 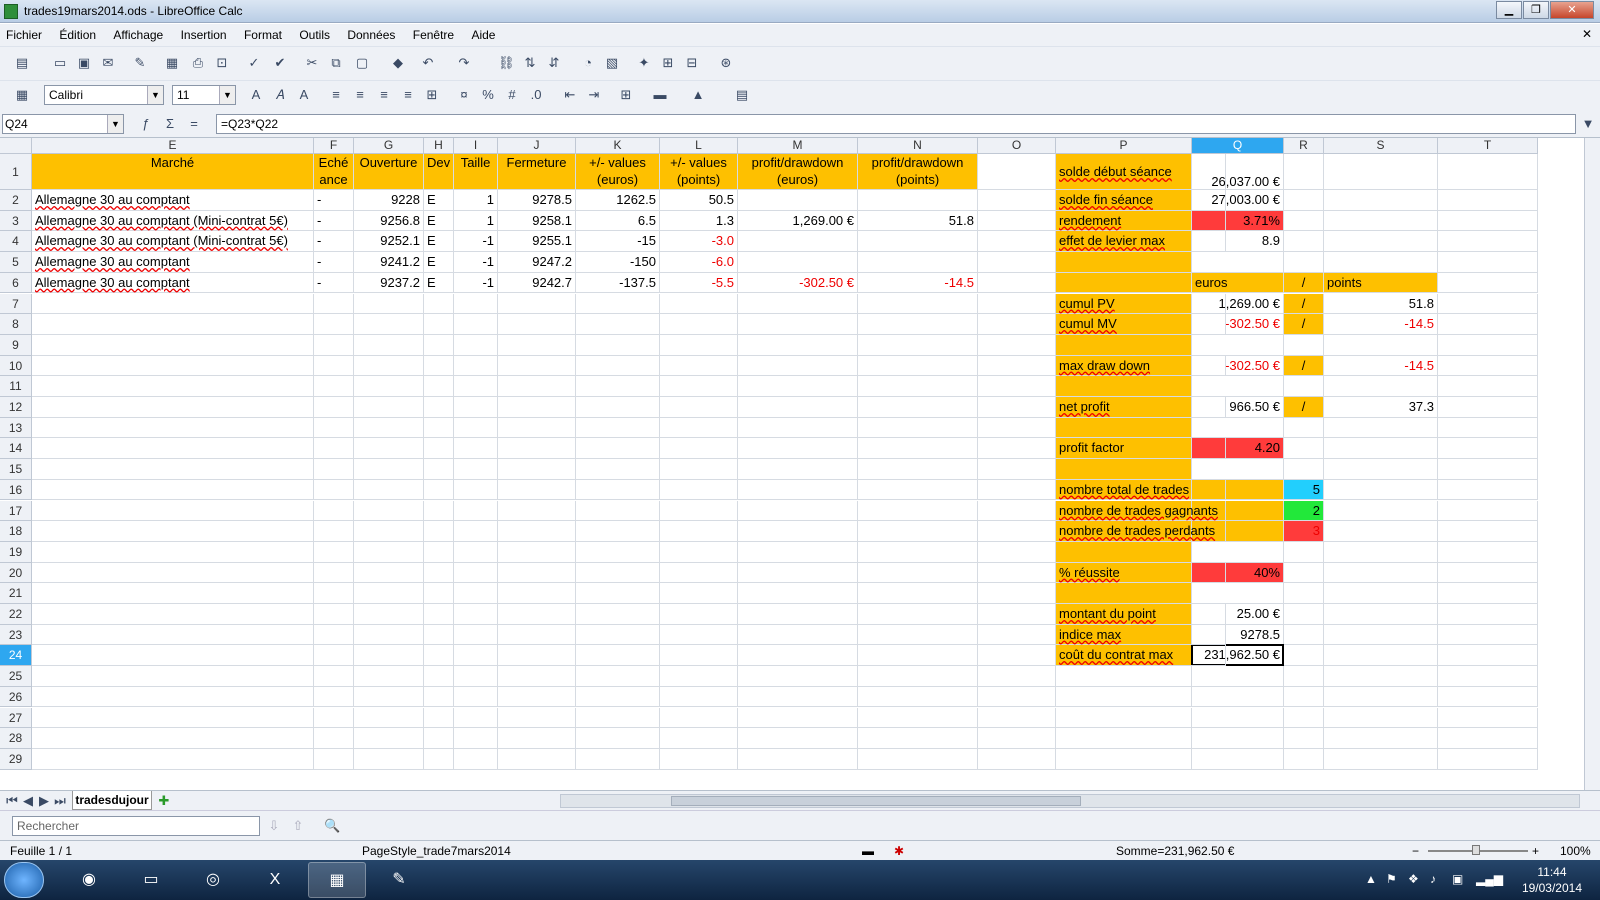 What do you see at coordinates (1304, 531) in the screenshot?
I see `nb-perdants-value: 3` at bounding box center [1304, 531].